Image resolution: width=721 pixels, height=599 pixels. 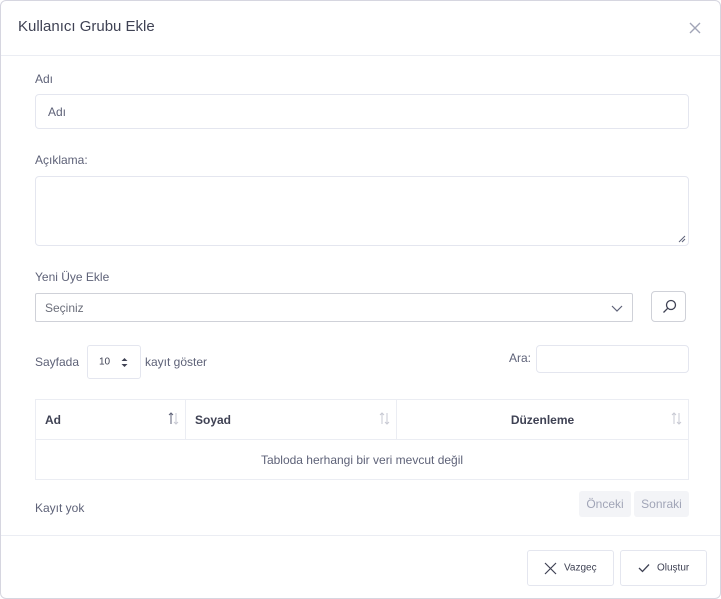 I want to click on table-search-label: Ara:, so click(x=520, y=358).